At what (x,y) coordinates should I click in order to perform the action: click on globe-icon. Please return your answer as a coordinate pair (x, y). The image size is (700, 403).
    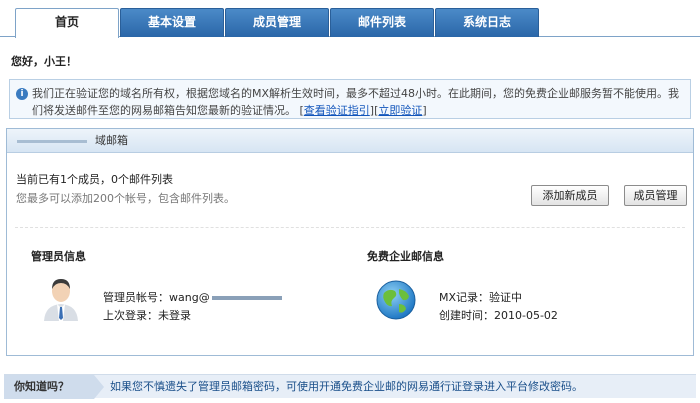
    Looking at the image, I should click on (396, 300).